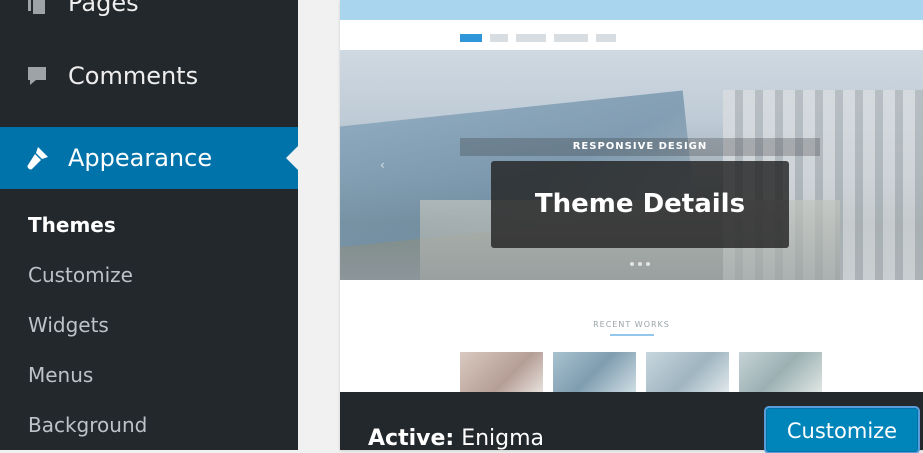  I want to click on pages-icon, so click(37, 8).